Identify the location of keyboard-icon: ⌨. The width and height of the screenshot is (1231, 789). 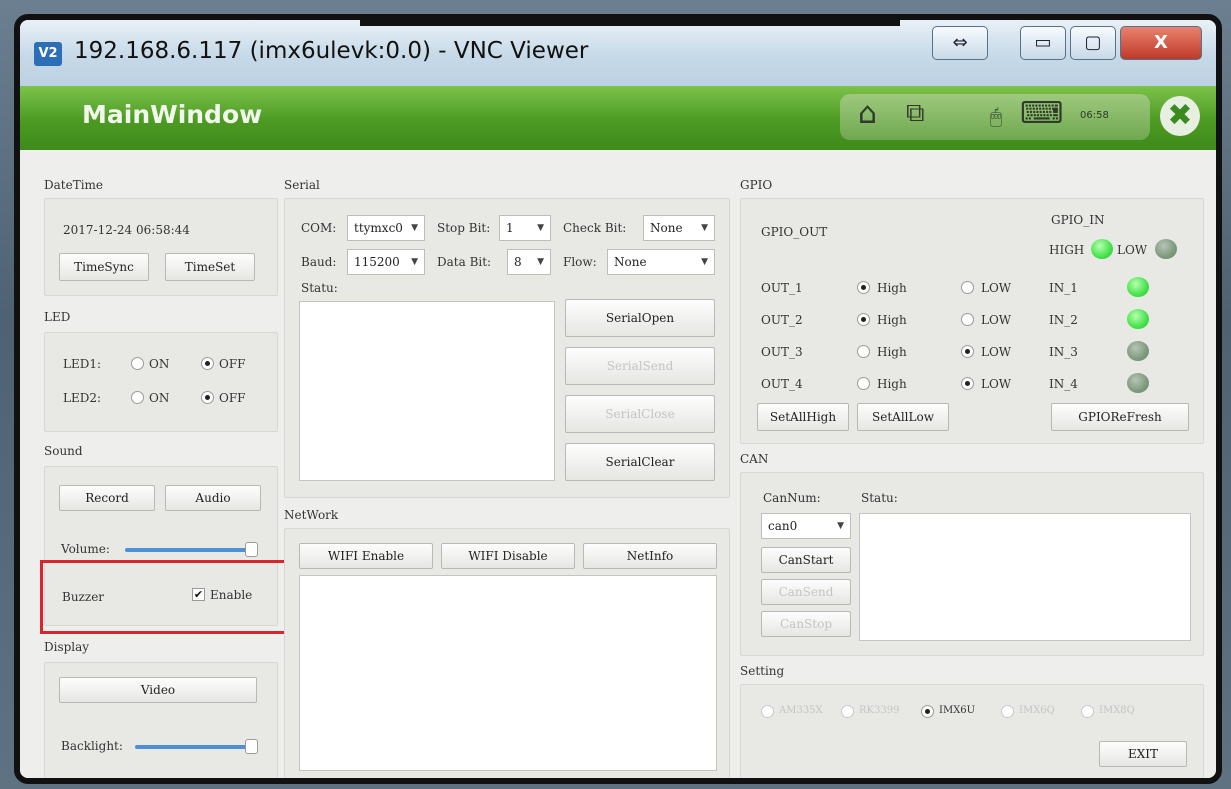
(1041, 113).